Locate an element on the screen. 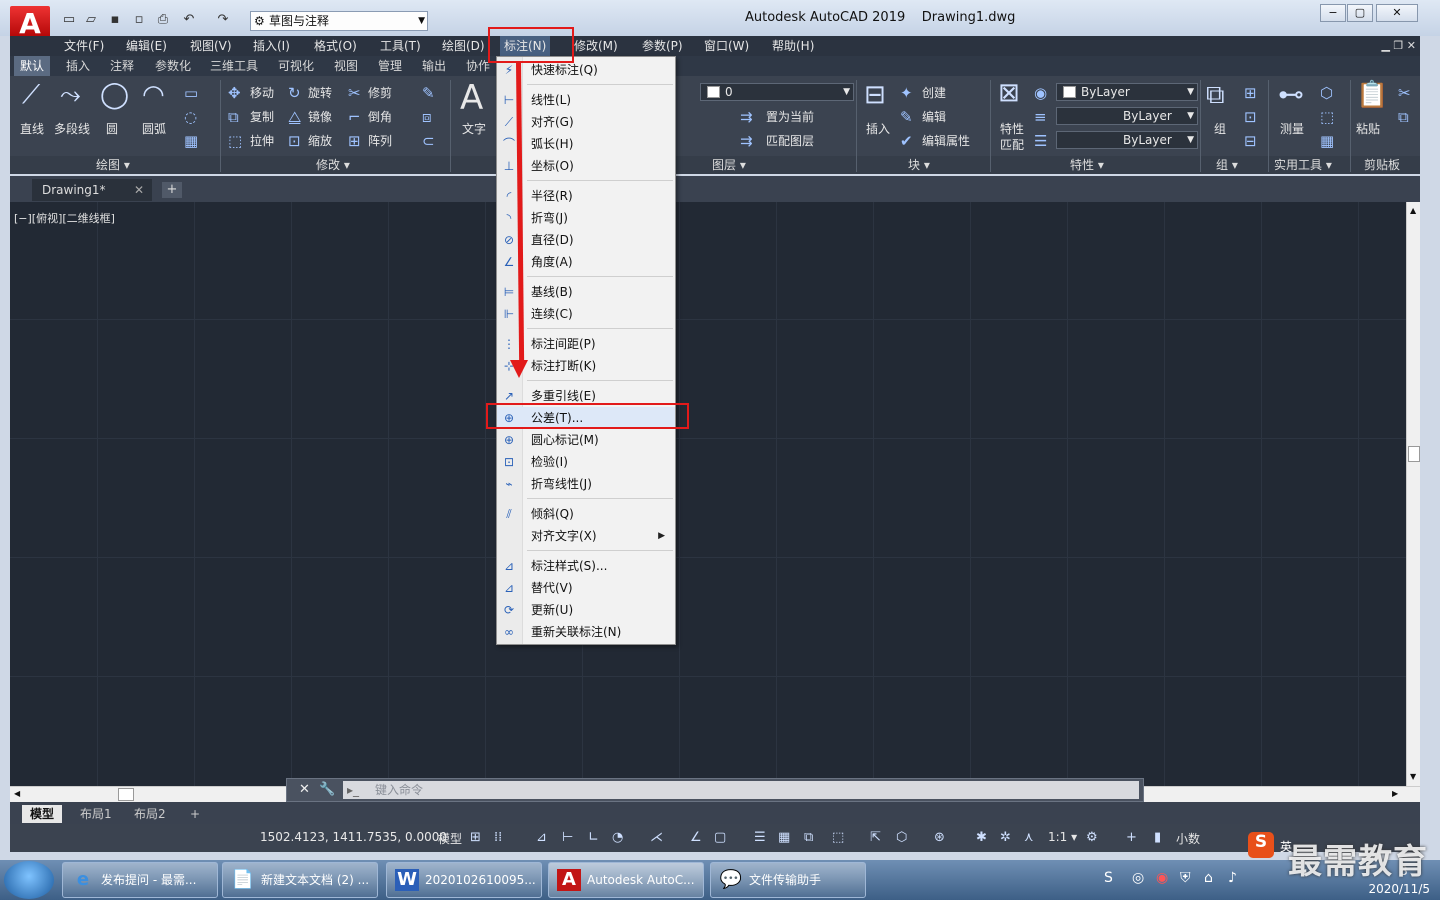 The height and width of the screenshot is (900, 1440). menu-window: 窗口(W) is located at coordinates (726, 46).